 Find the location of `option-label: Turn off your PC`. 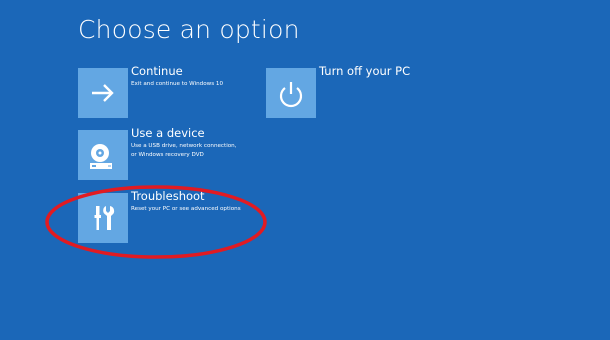

option-label: Turn off your PC is located at coordinates (365, 71).